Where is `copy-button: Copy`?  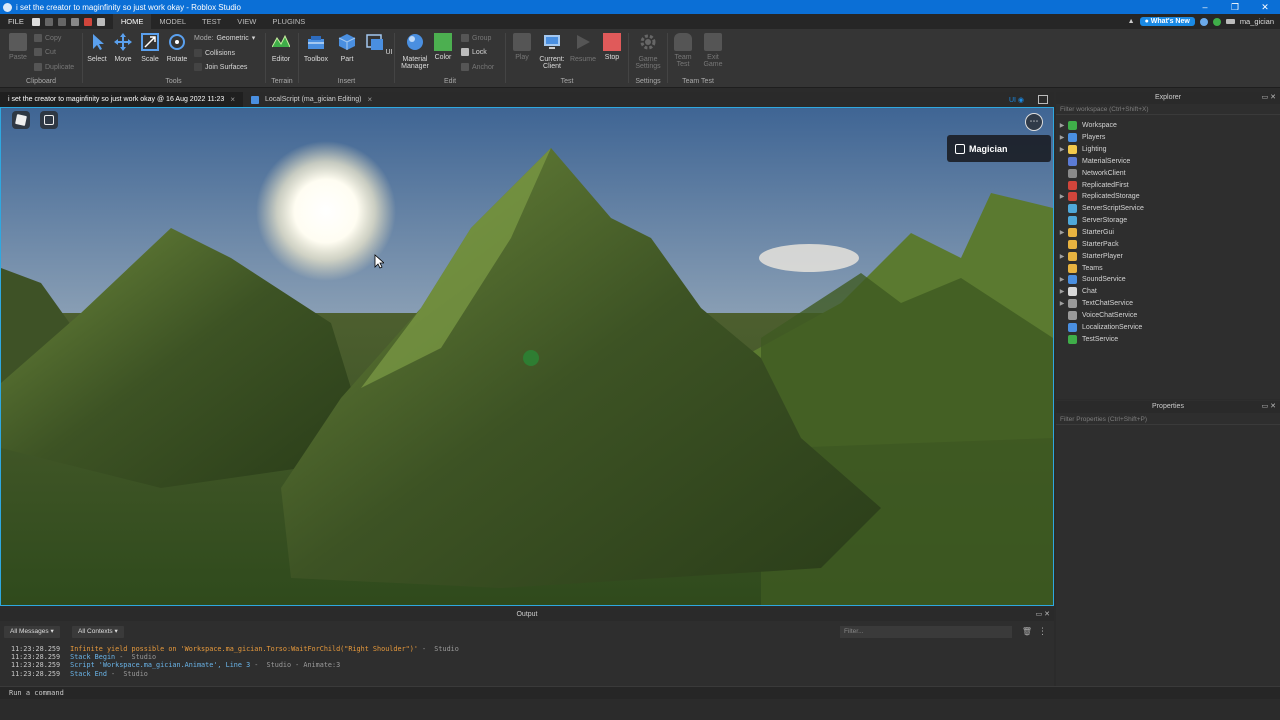 copy-button: Copy is located at coordinates (47, 38).